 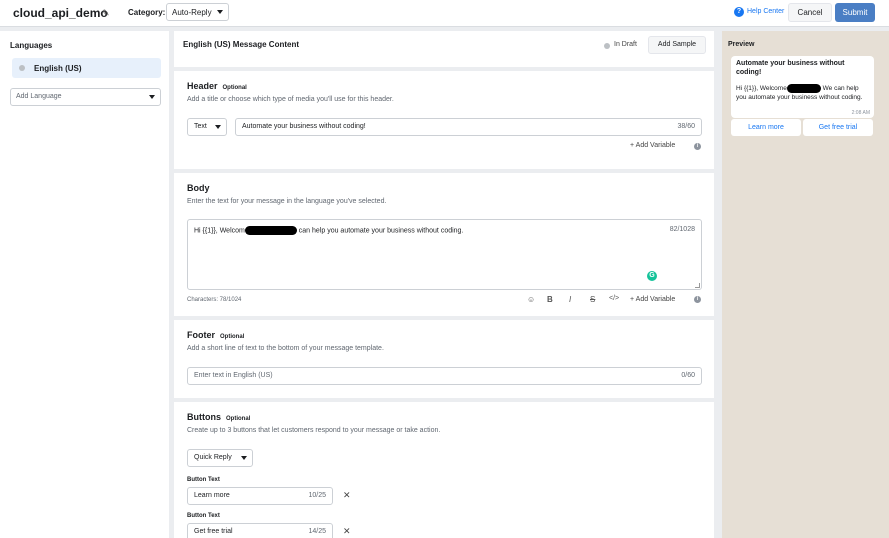 I want to click on resize-handle-icon, so click(x=697, y=285).